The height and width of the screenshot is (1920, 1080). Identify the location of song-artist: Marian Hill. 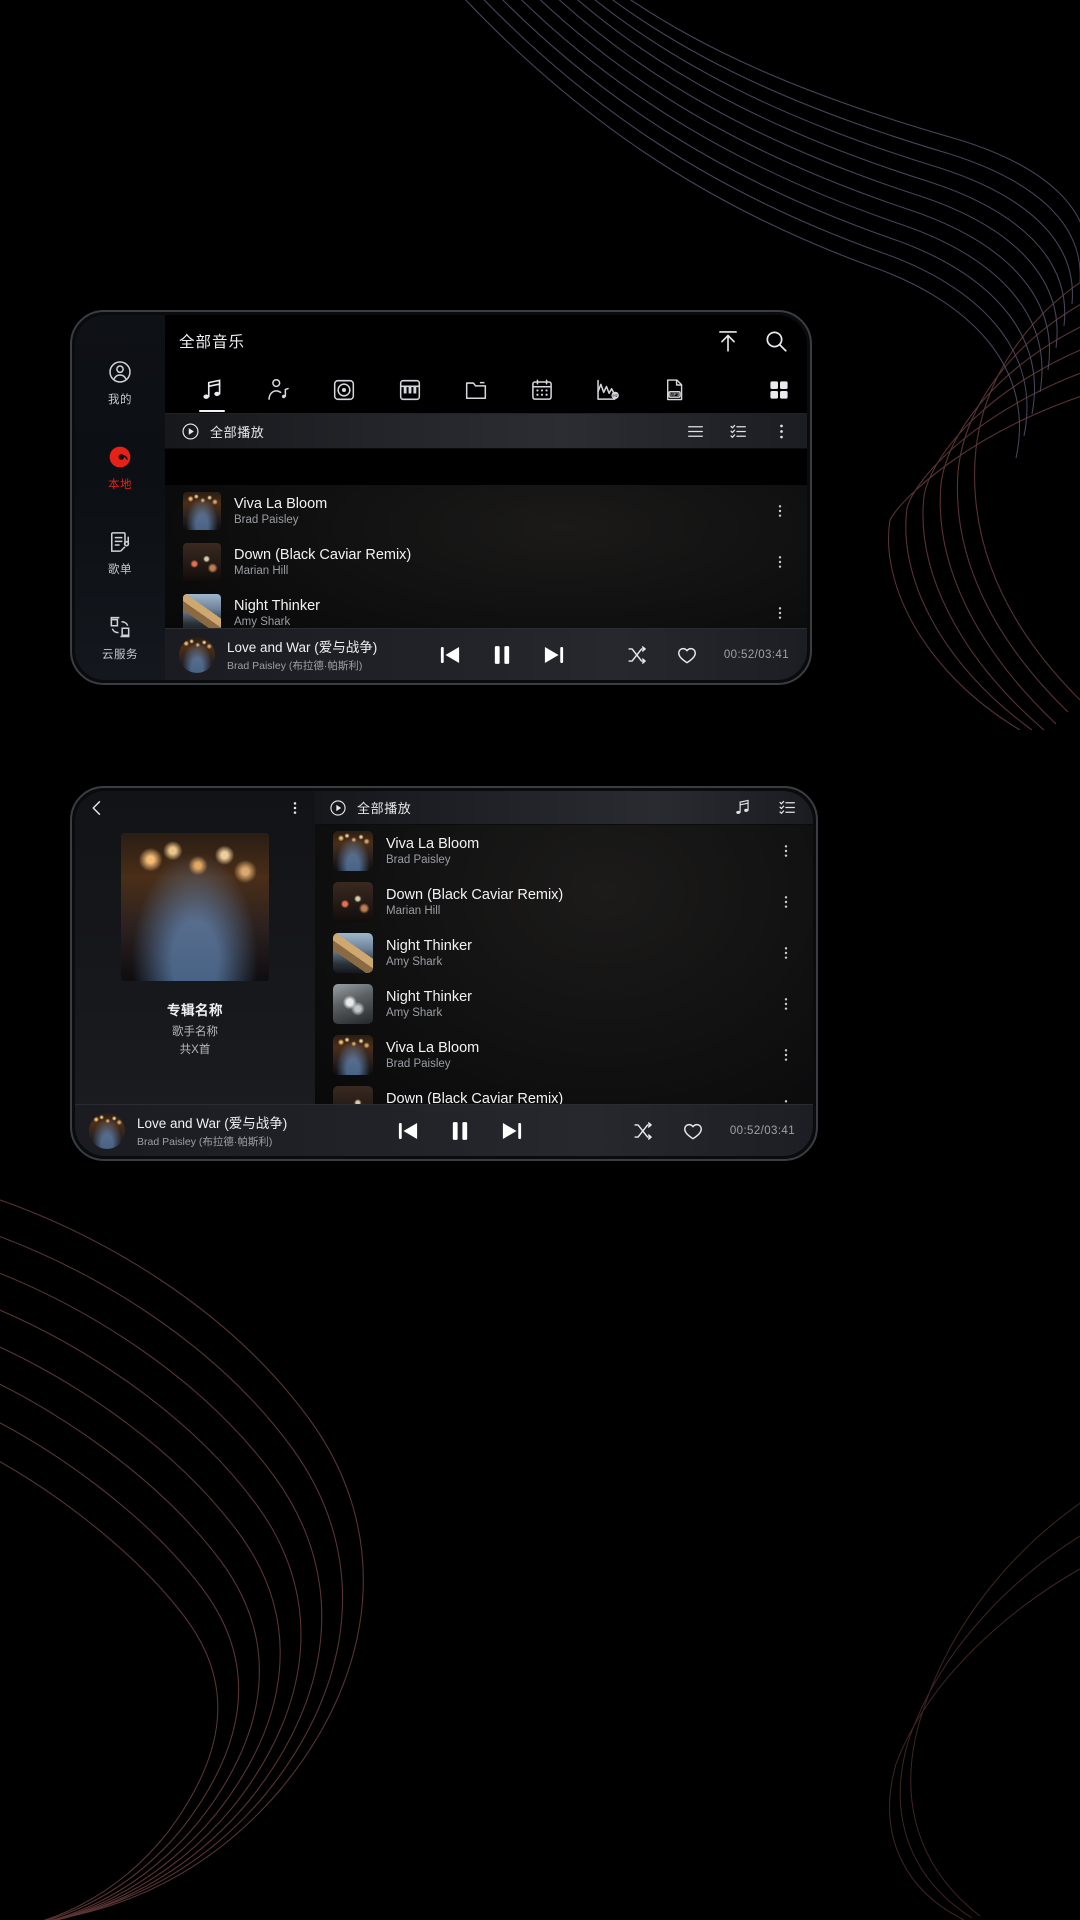
(261, 570).